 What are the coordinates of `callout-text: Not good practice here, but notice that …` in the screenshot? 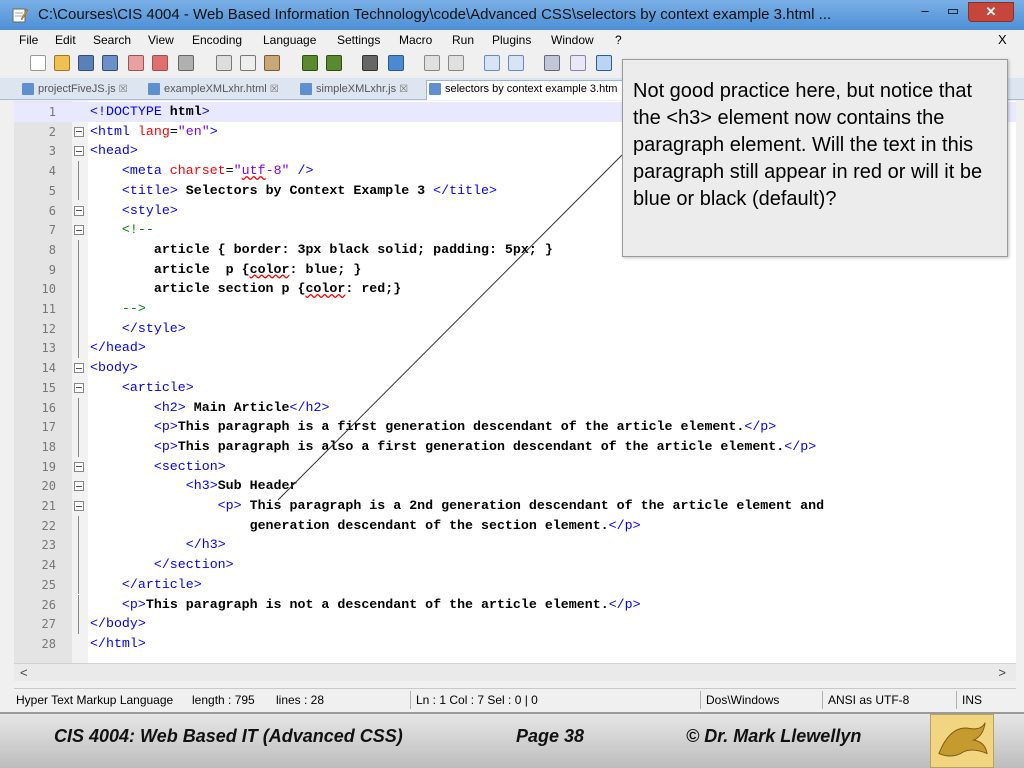 It's located at (808, 145).